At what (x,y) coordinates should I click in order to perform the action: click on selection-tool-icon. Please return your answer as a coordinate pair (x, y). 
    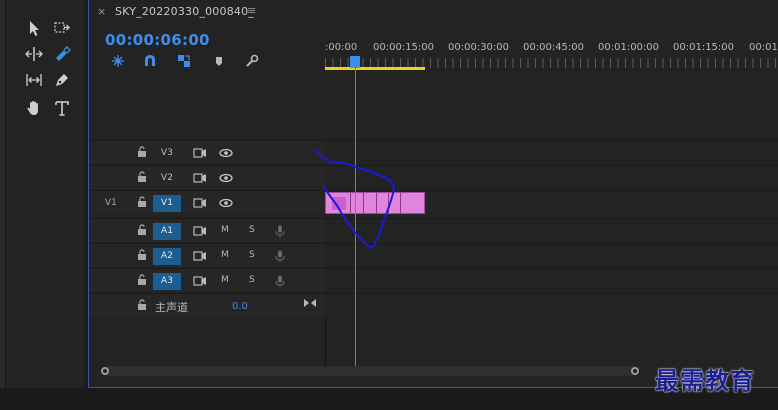
    Looking at the image, I should click on (34, 28).